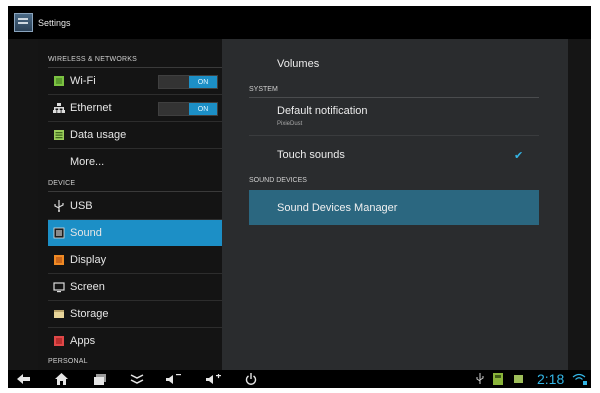 Image resolution: width=600 pixels, height=393 pixels. I want to click on sidebar-item-sound: Sound, so click(135, 233).